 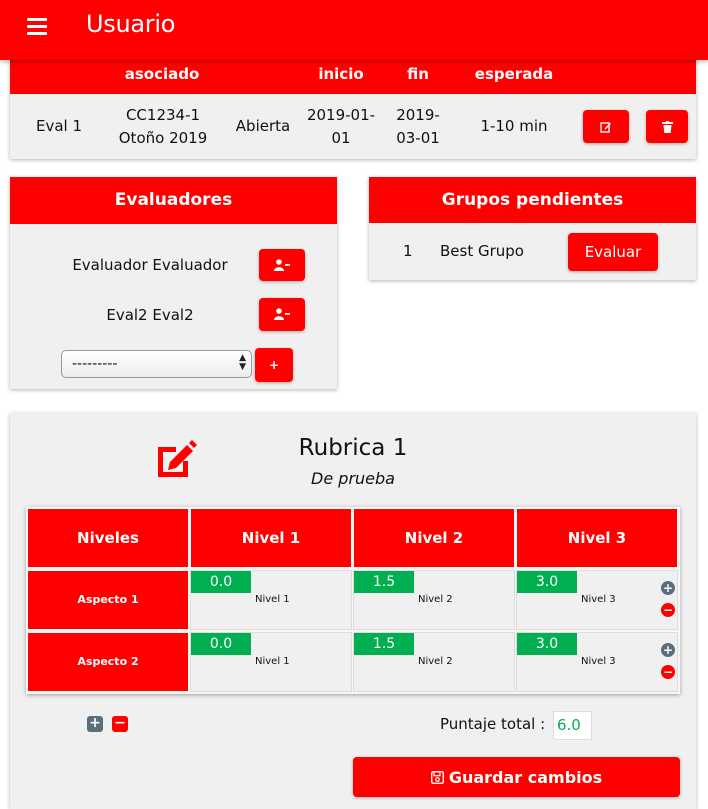 What do you see at coordinates (597, 538) in the screenshot?
I see `grid-header-level: Nivel 3` at bounding box center [597, 538].